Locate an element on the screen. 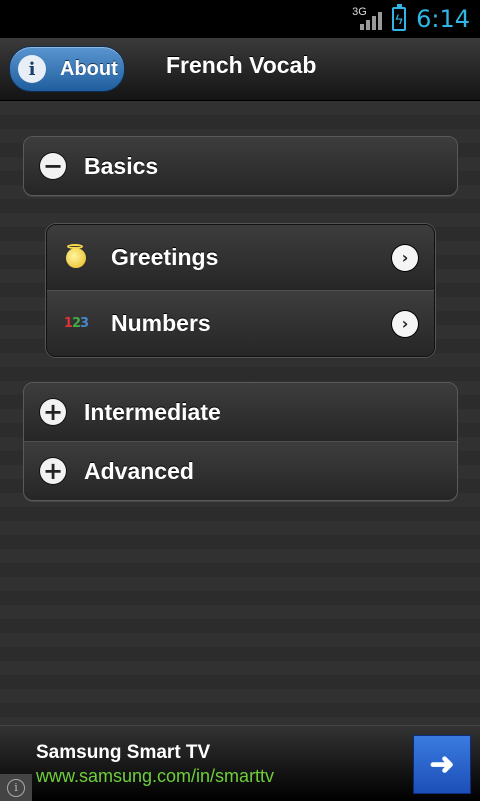 The height and width of the screenshot is (801, 480). section-header-intermediate: + Intermediate is located at coordinates (240, 412).